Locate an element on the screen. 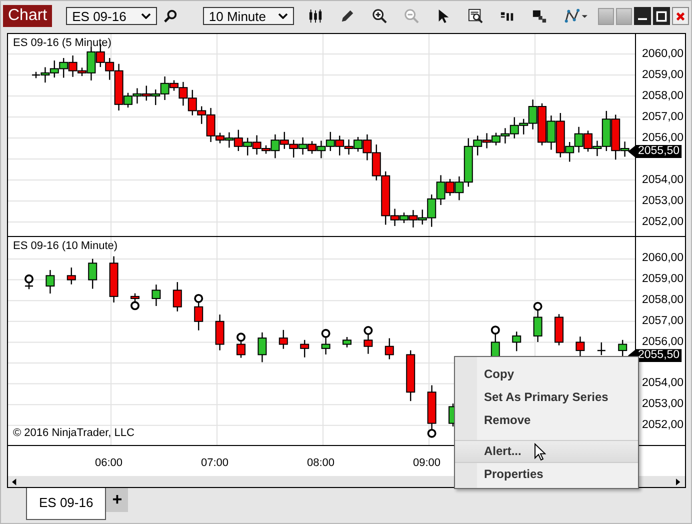  time-label: 07:00 is located at coordinates (215, 463).